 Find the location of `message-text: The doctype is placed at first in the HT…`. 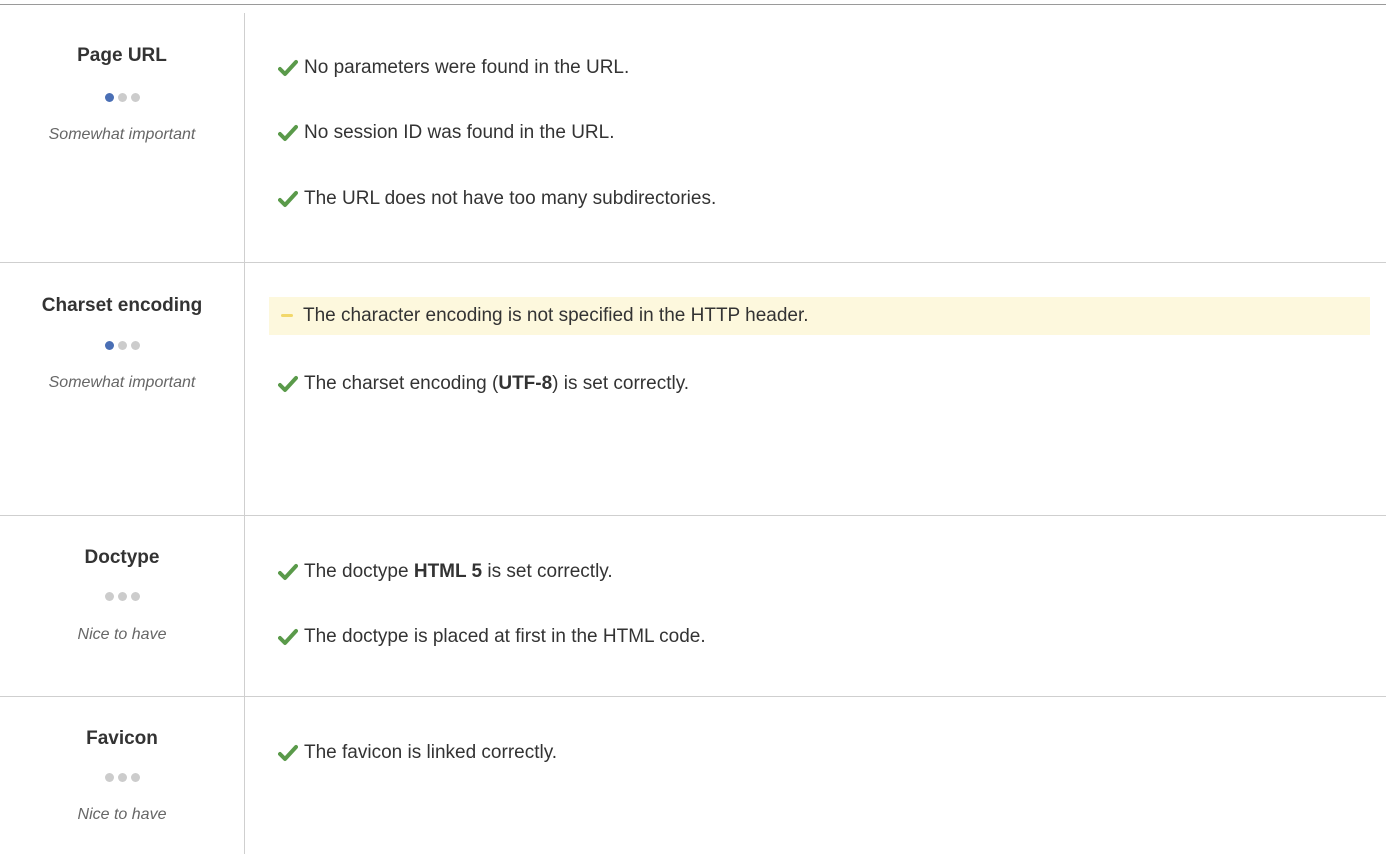

message-text: The doctype is placed at first in the HT… is located at coordinates (505, 636).